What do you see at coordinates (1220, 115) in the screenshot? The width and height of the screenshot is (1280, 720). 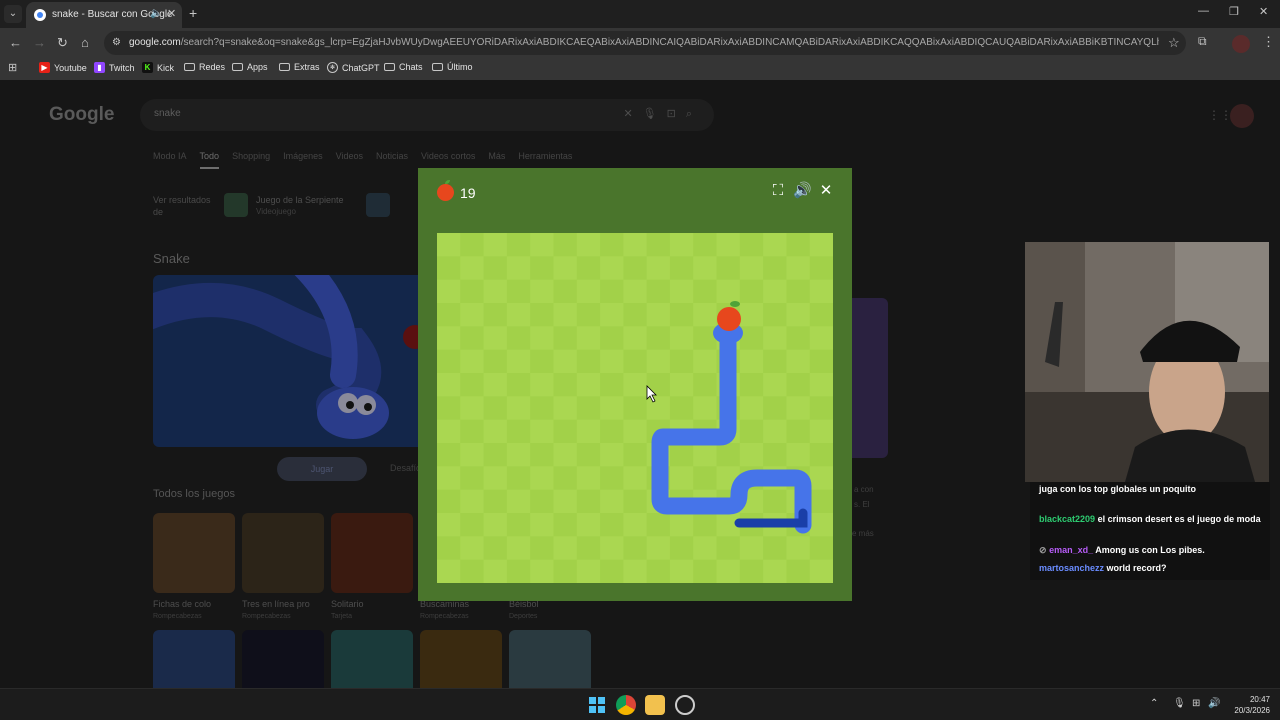 I see `google-apps-icon: ⋮⋮` at bounding box center [1220, 115].